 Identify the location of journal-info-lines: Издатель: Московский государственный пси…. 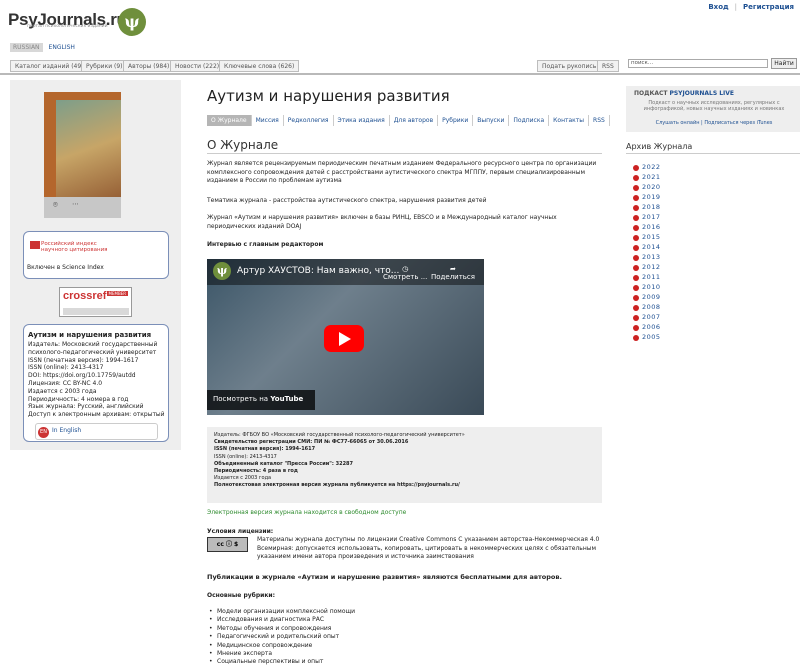
(97, 380).